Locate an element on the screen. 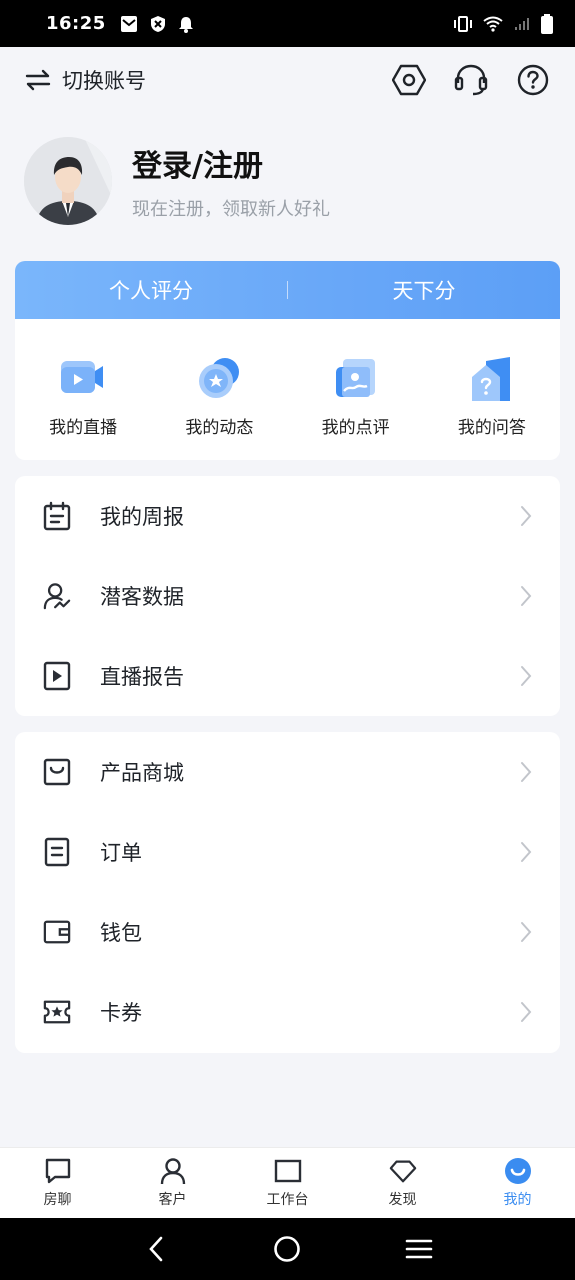 The height and width of the screenshot is (1280, 575). tab-tianxia-score: 天下分 is located at coordinates (424, 290).